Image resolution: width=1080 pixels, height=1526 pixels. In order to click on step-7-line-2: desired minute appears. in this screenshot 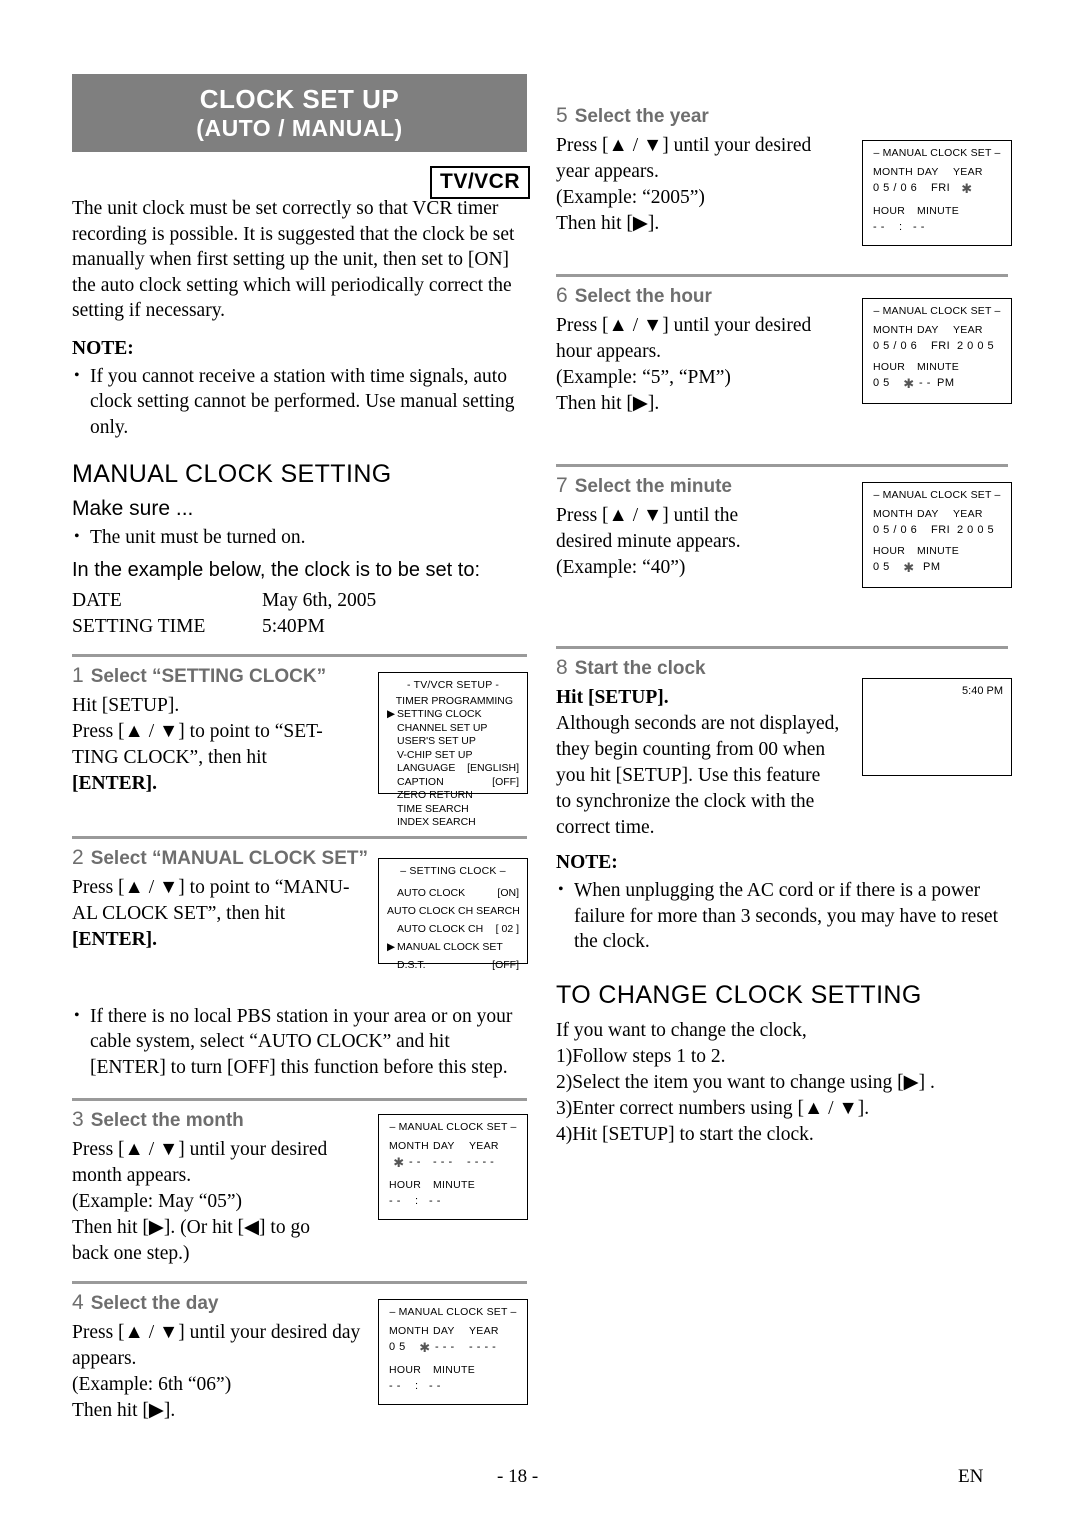, I will do `click(648, 541)`.